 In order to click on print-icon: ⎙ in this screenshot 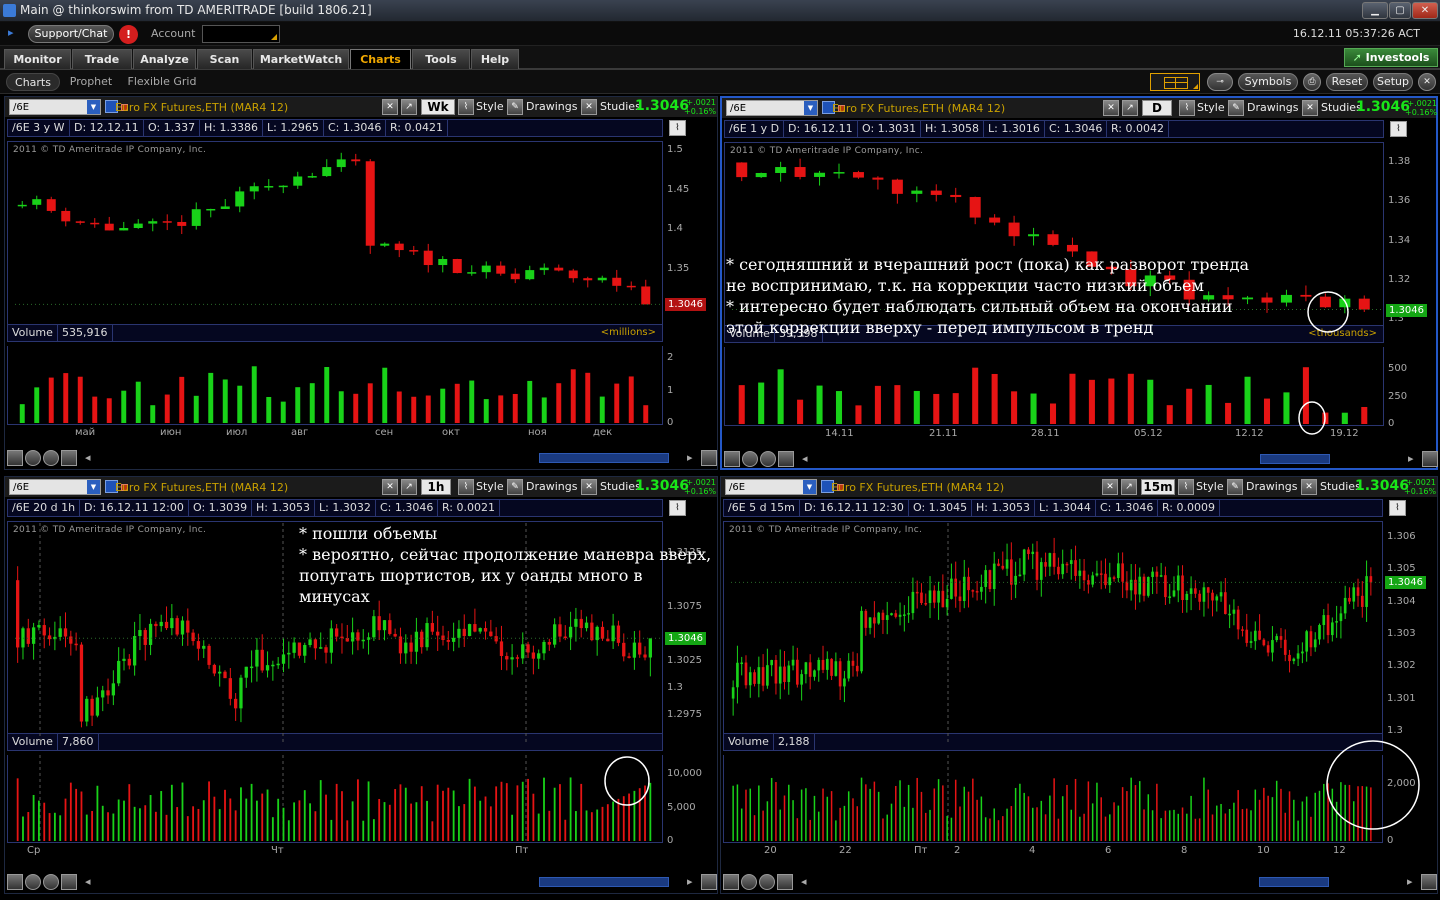, I will do `click(1312, 82)`.